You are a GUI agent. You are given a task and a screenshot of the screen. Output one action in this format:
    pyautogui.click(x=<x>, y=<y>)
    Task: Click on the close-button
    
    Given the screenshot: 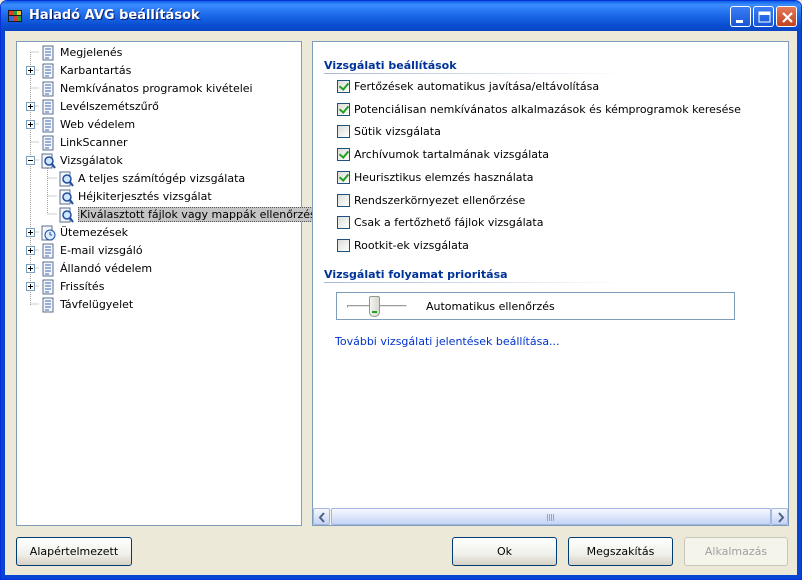 What is the action you would take?
    pyautogui.click(x=786, y=16)
    